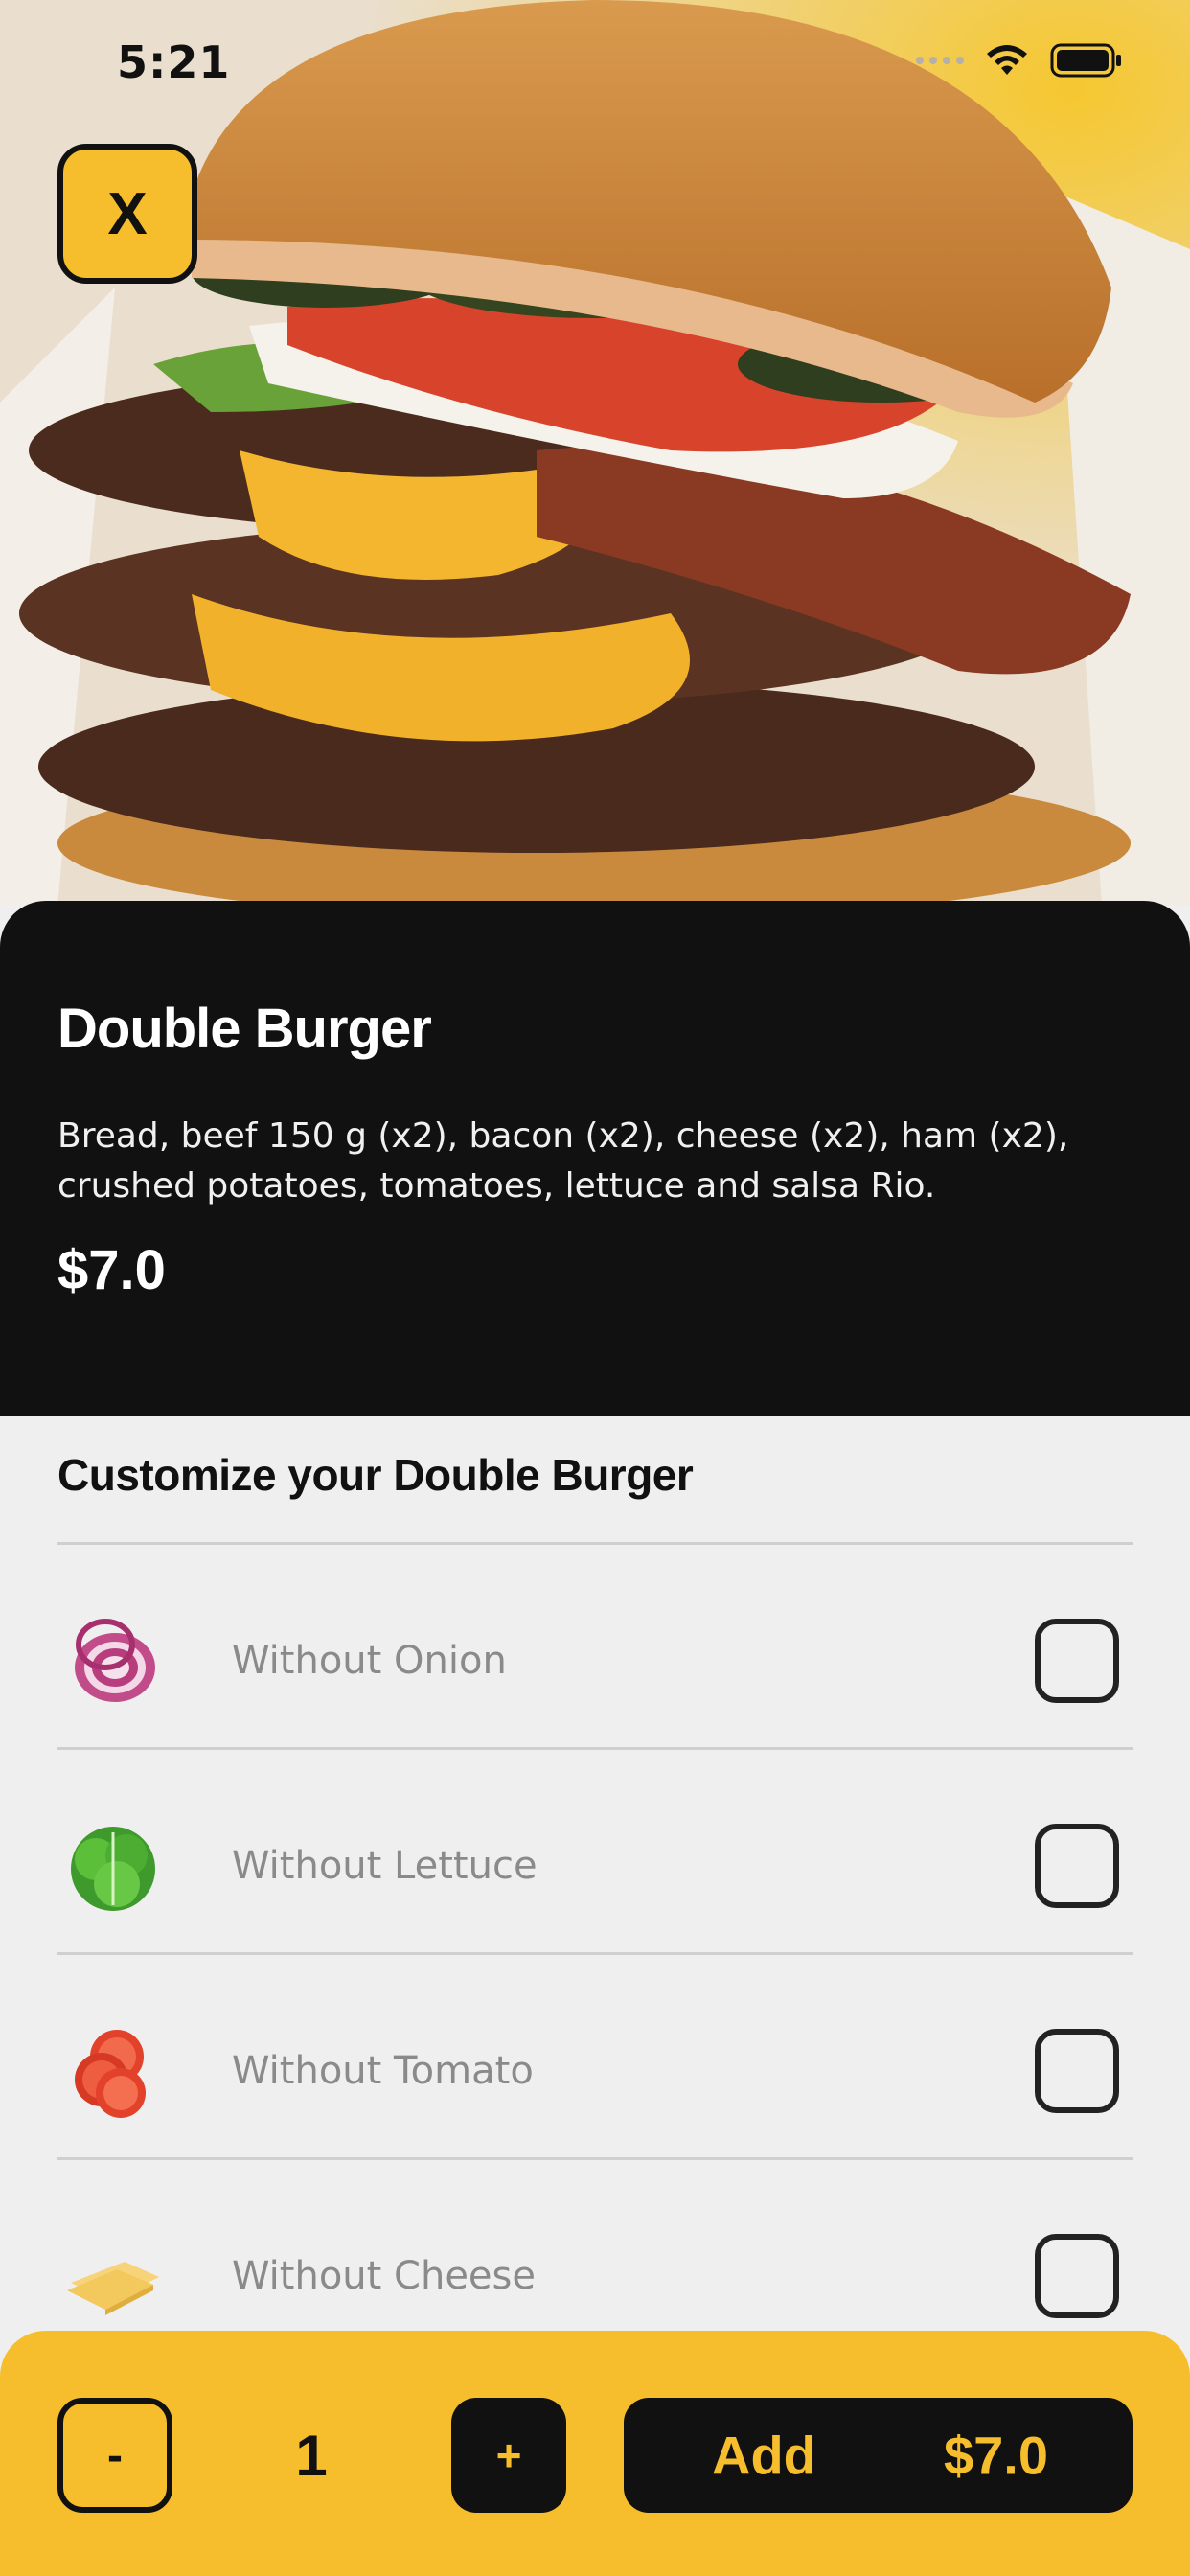 The height and width of the screenshot is (2576, 1190). I want to click on option-row-tomato: Without Tomato, so click(595, 2071).